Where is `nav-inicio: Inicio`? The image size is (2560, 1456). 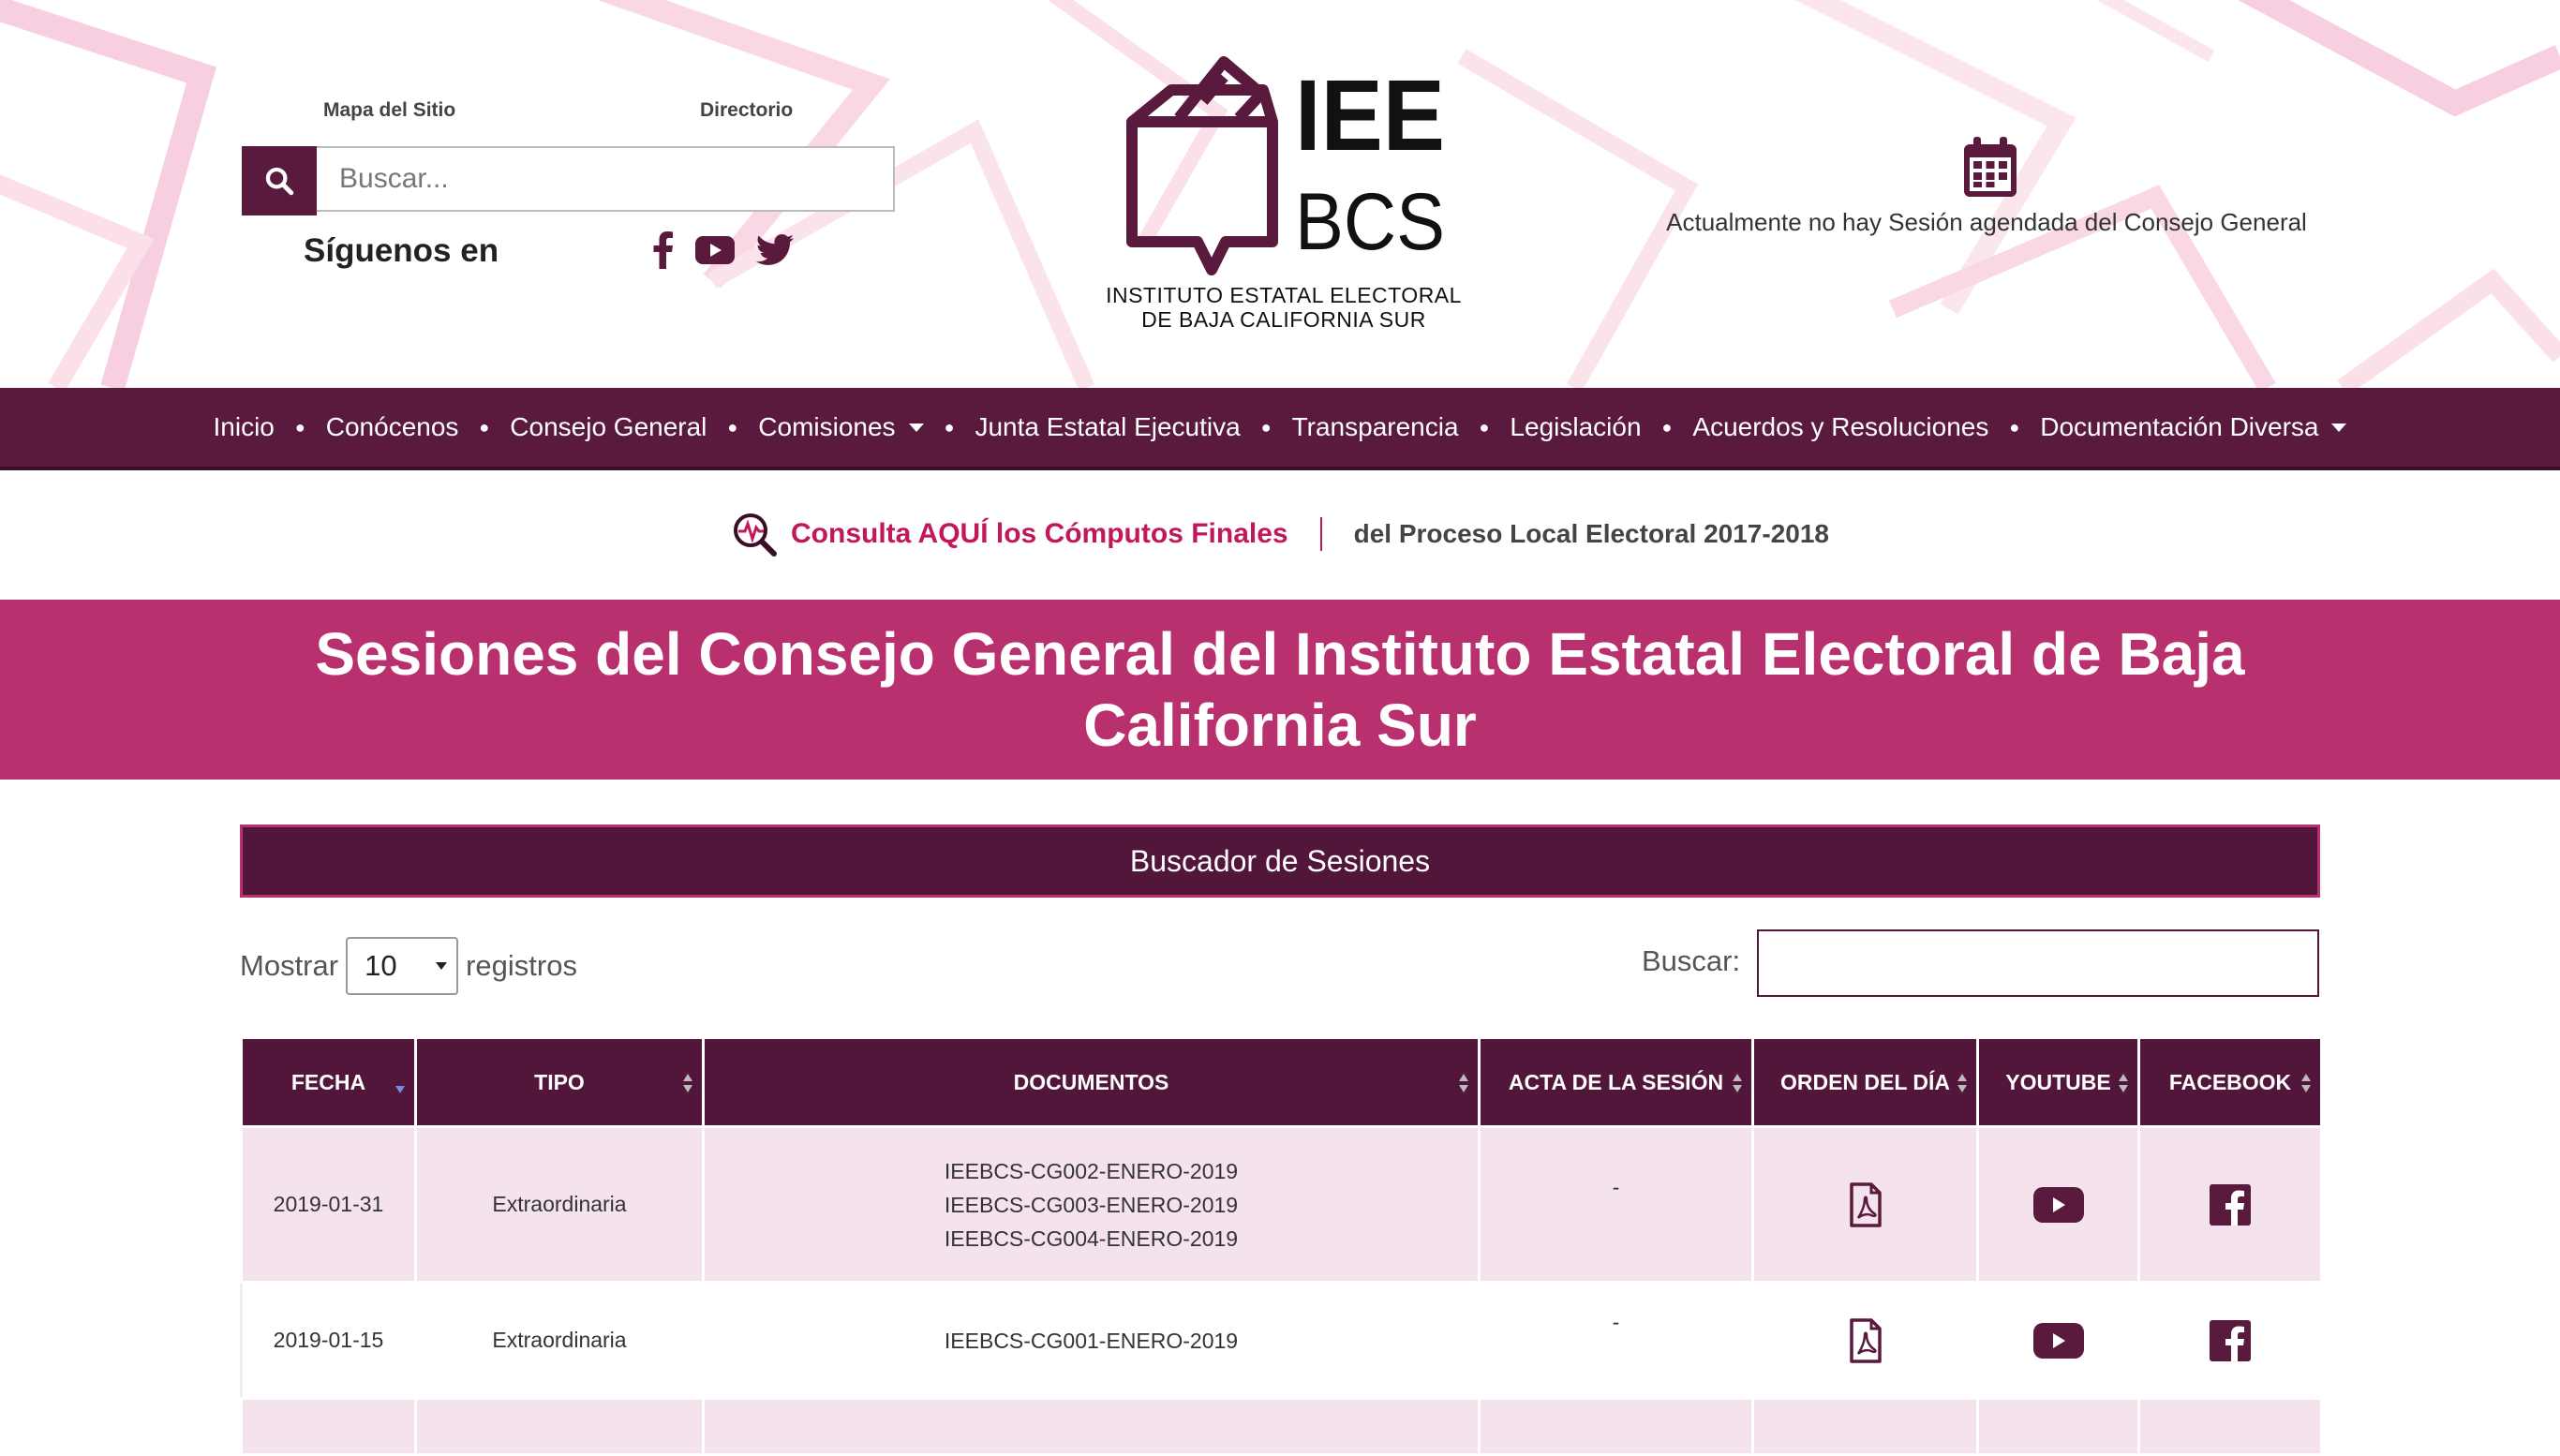
nav-inicio: Inicio is located at coordinates (244, 427).